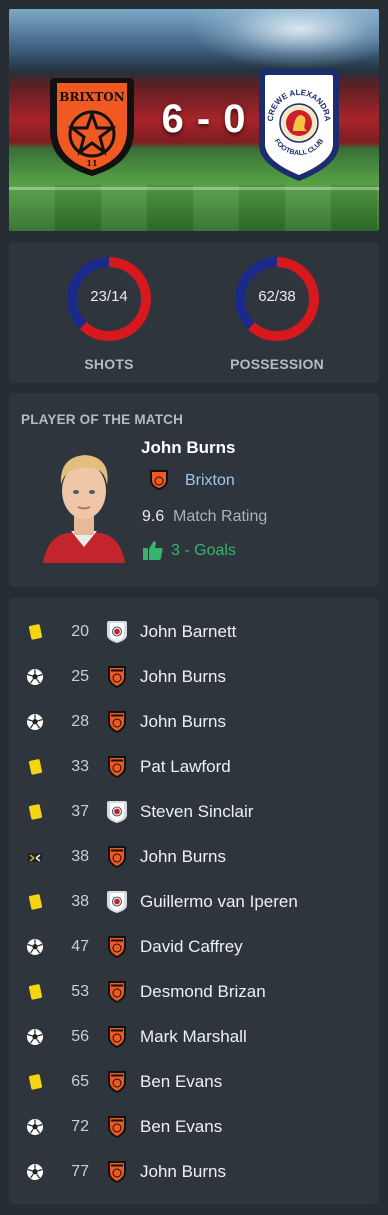 The image size is (388, 1215). Describe the element at coordinates (80, 811) in the screenshot. I see `event-minute: 37` at that location.